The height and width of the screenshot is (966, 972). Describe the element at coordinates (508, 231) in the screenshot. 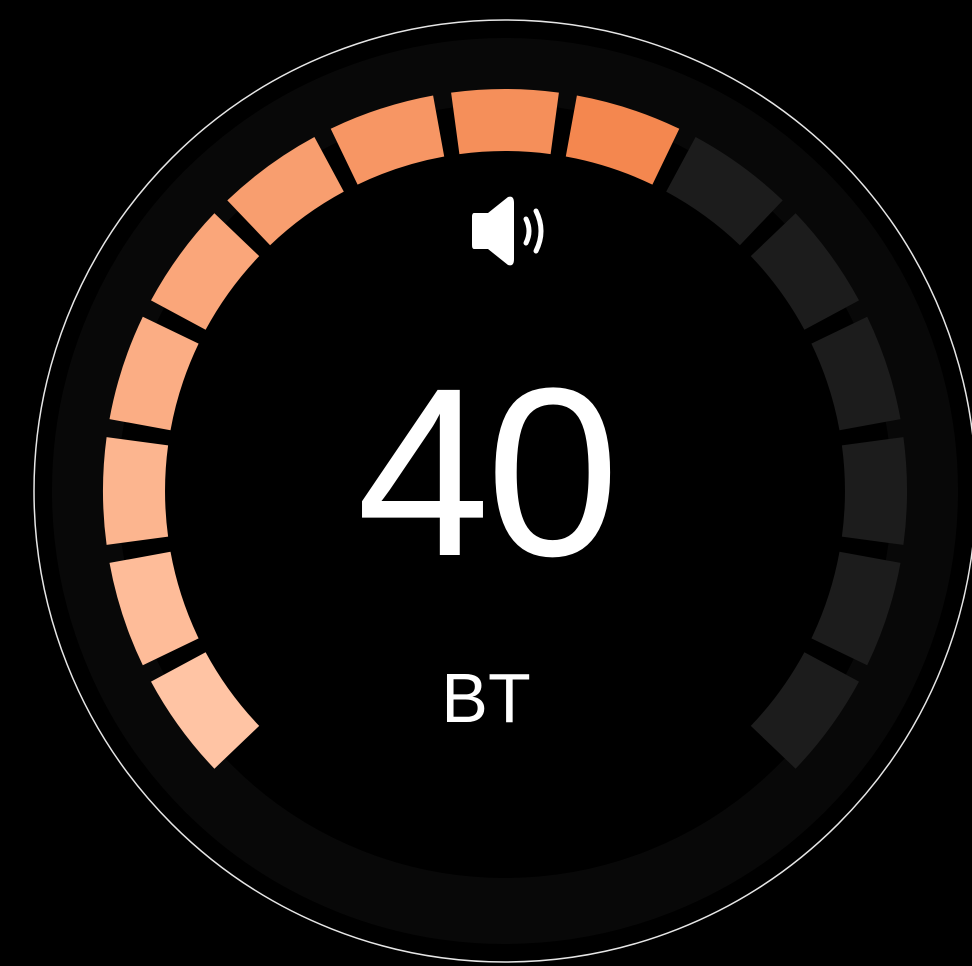

I see `speaker-volume-icon` at that location.